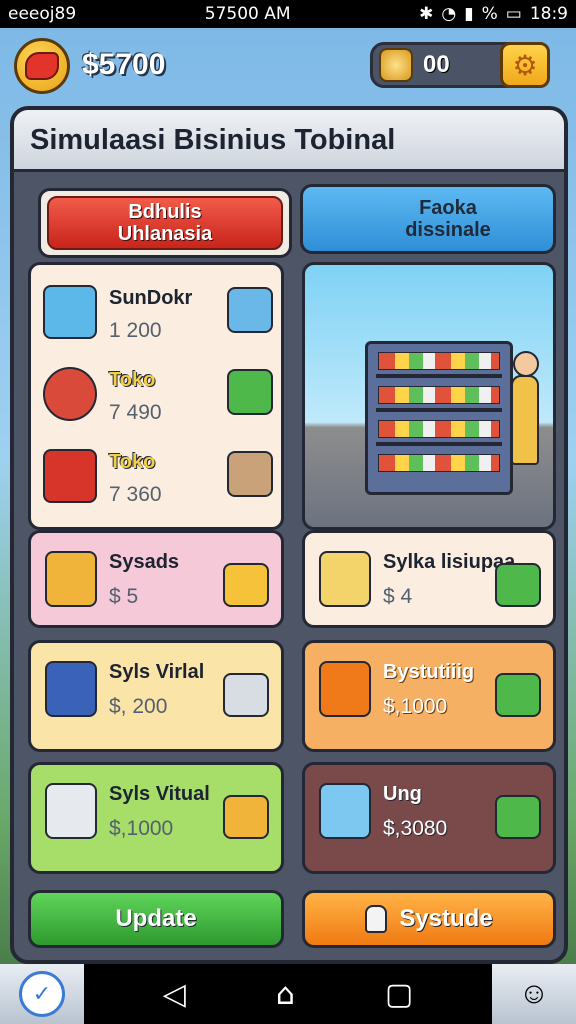 The width and height of the screenshot is (576, 1024). I want to click on orange-pot-icon, so click(345, 689).